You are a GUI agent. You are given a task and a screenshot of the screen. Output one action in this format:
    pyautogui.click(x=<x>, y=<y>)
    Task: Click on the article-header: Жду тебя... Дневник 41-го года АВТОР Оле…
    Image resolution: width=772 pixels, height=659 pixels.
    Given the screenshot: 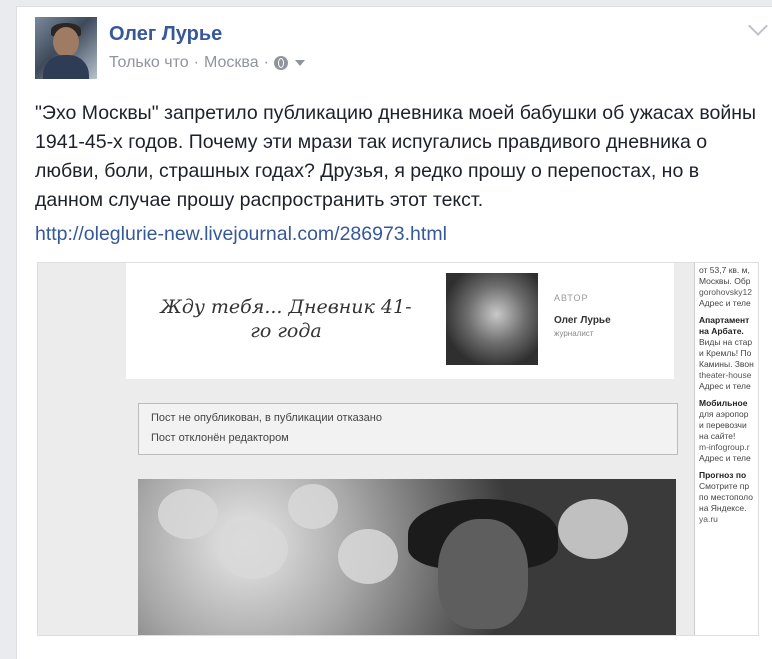 What is the action you would take?
    pyautogui.click(x=400, y=321)
    